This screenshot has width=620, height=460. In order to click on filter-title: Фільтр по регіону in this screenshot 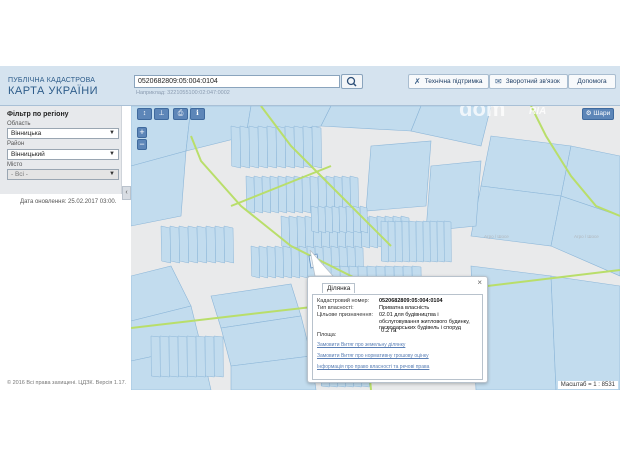, I will do `click(38, 114)`.